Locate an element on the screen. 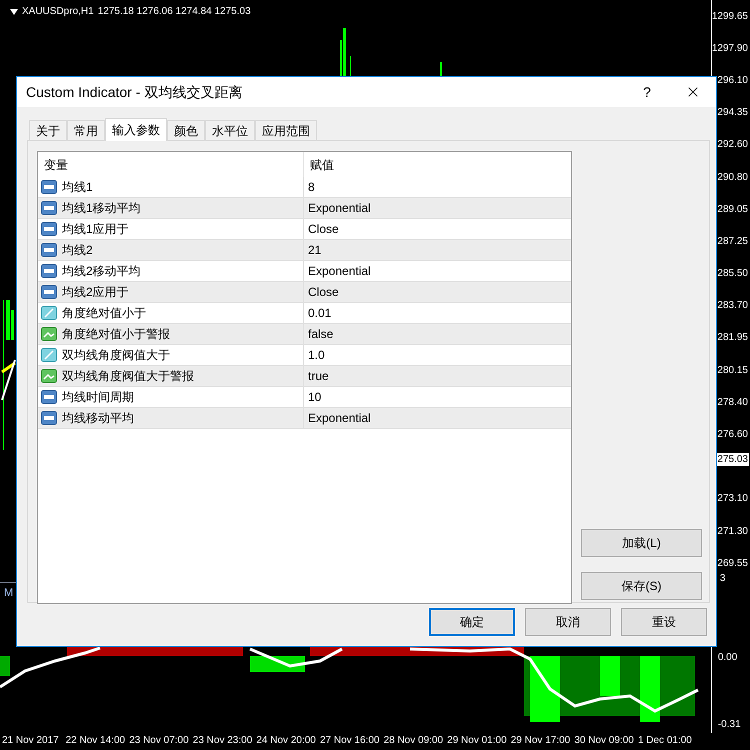 The width and height of the screenshot is (750, 750). parameter-name: 双均线角度阀值大于警报 is located at coordinates (128, 376).